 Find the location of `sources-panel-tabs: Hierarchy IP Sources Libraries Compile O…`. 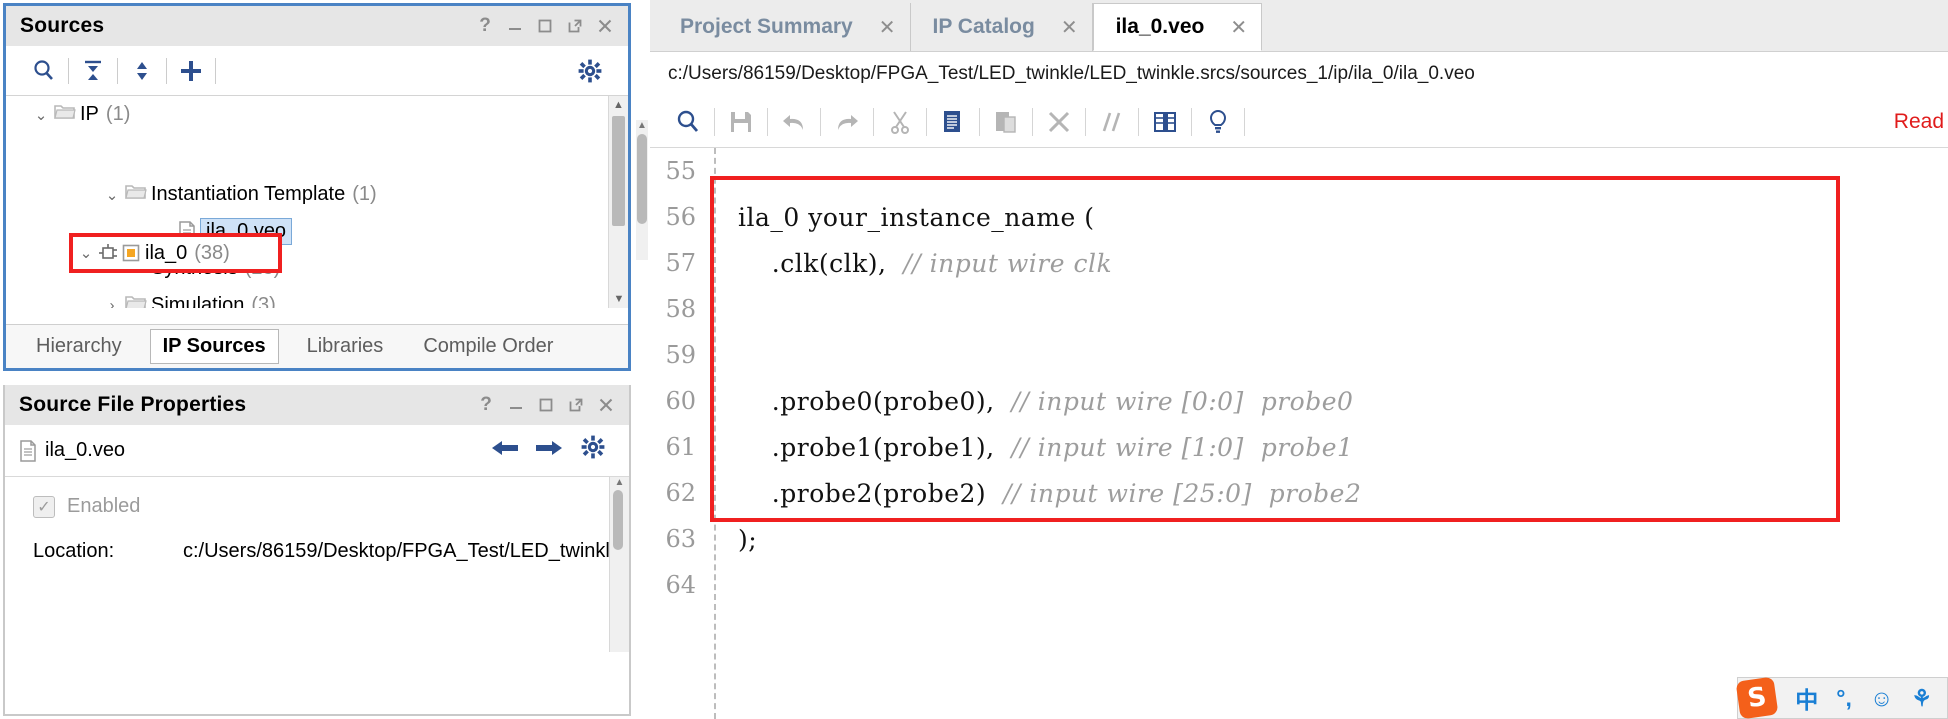

sources-panel-tabs: Hierarchy IP Sources Libraries Compile O… is located at coordinates (317, 346).